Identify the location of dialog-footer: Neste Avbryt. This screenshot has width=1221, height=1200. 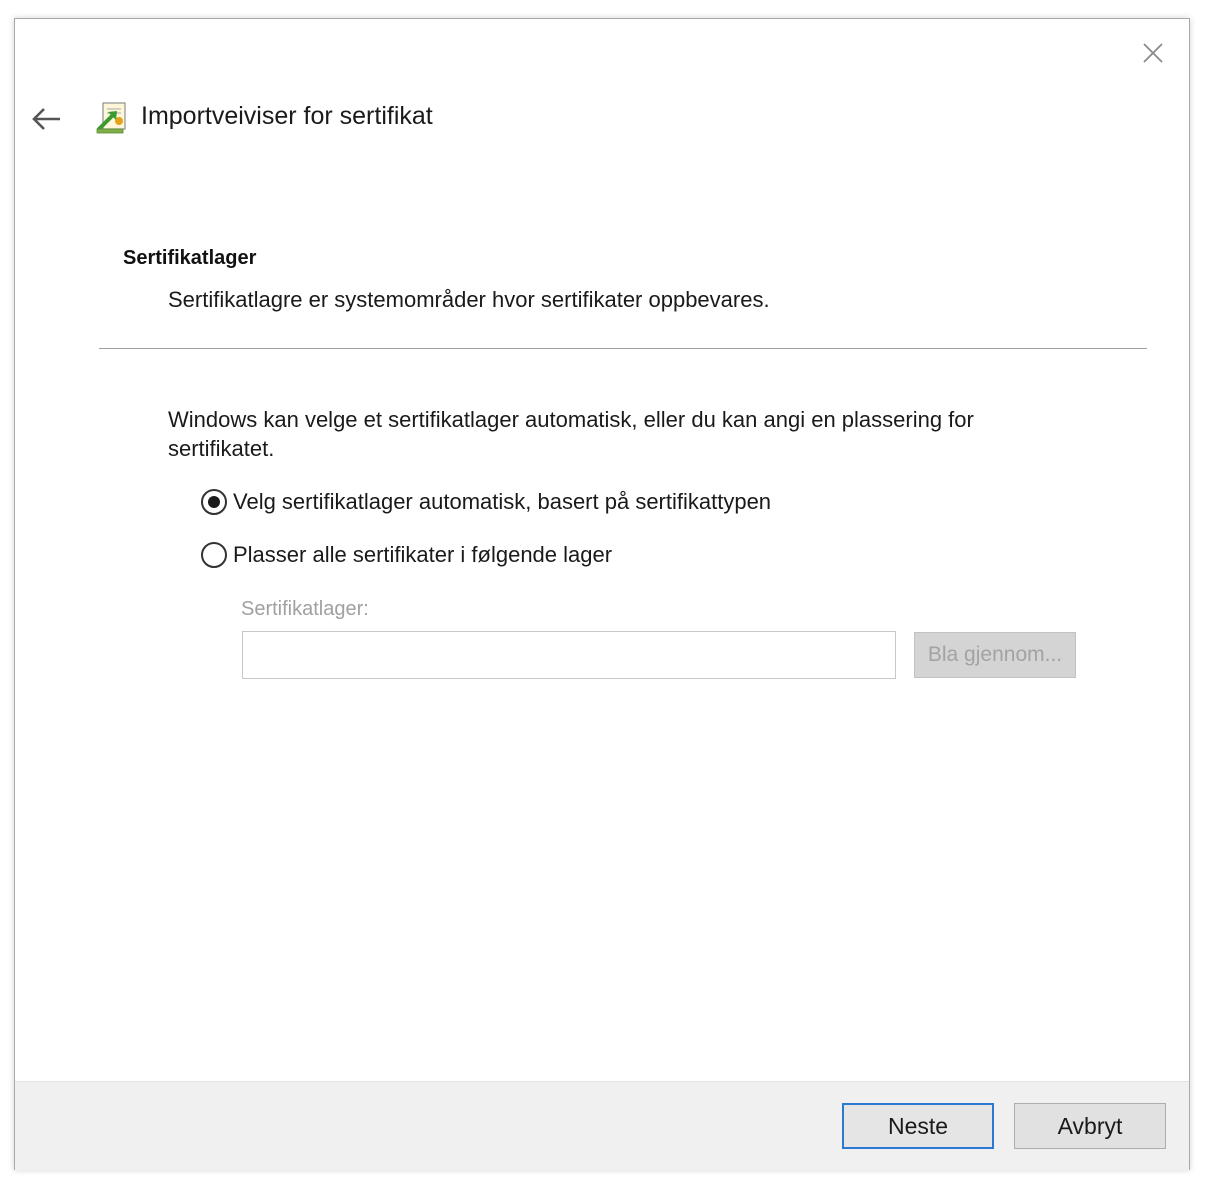
(602, 1125).